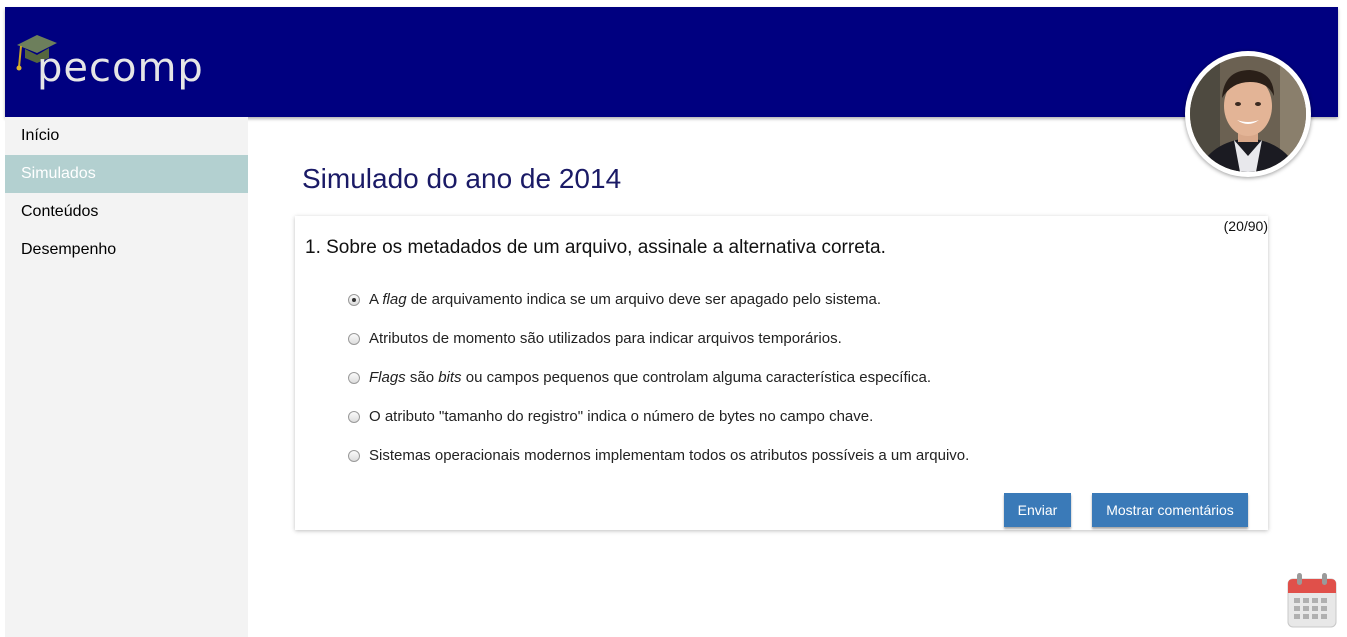  What do you see at coordinates (1312, 600) in the screenshot?
I see `calendar-icon` at bounding box center [1312, 600].